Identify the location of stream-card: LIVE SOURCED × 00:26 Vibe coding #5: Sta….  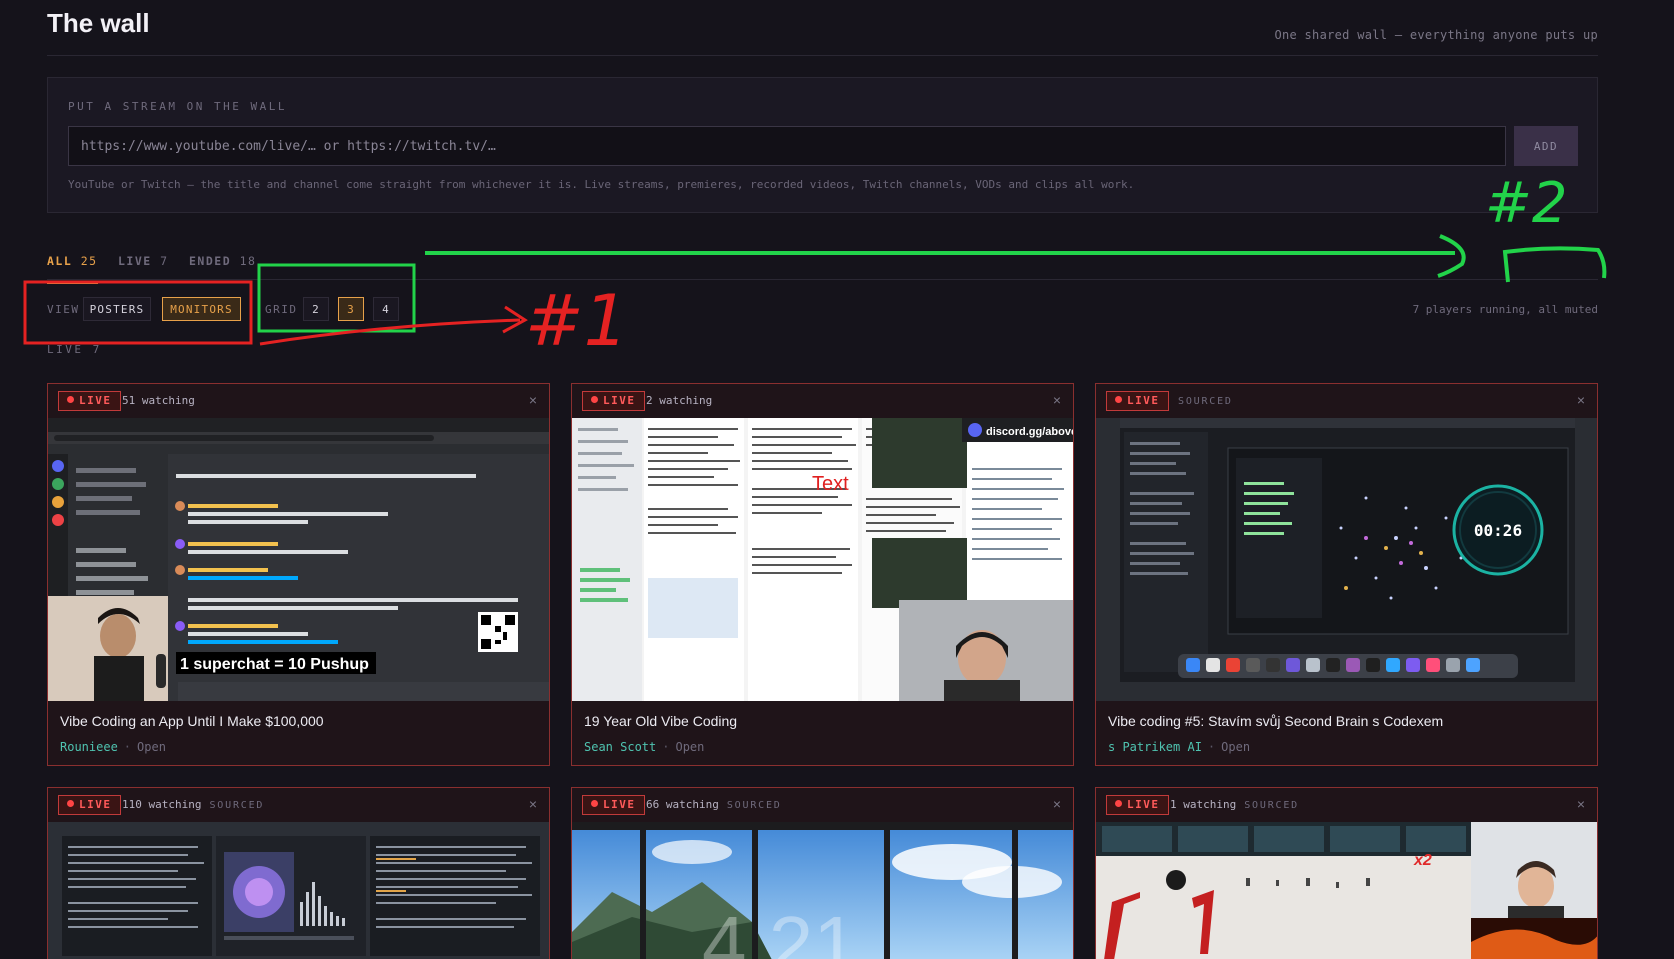
(1346, 574).